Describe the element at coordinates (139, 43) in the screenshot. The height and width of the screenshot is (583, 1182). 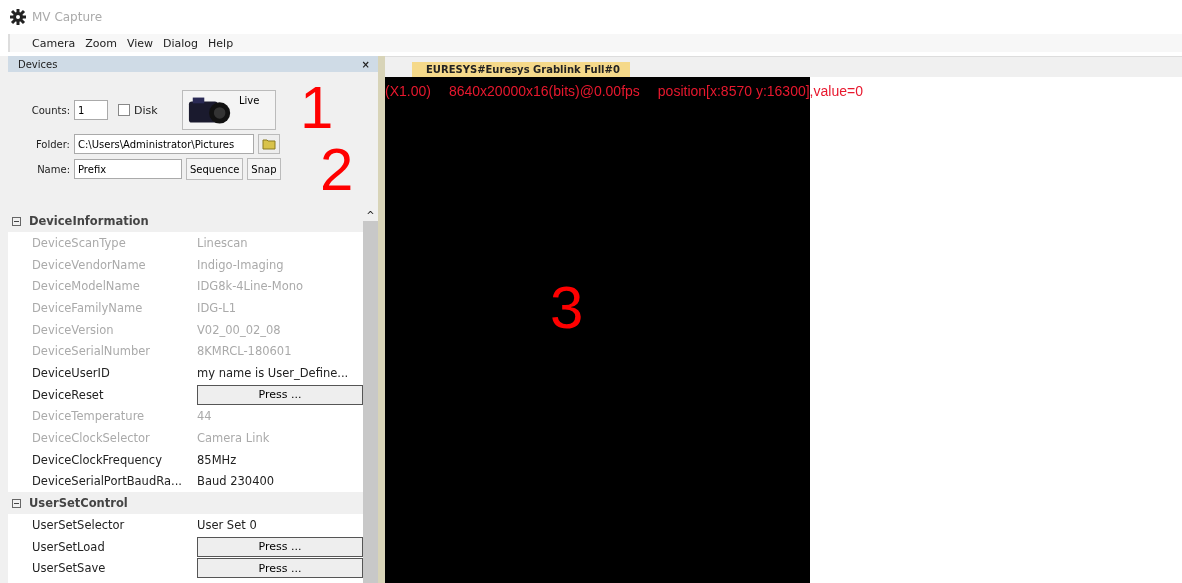
I see `menu-item: View` at that location.